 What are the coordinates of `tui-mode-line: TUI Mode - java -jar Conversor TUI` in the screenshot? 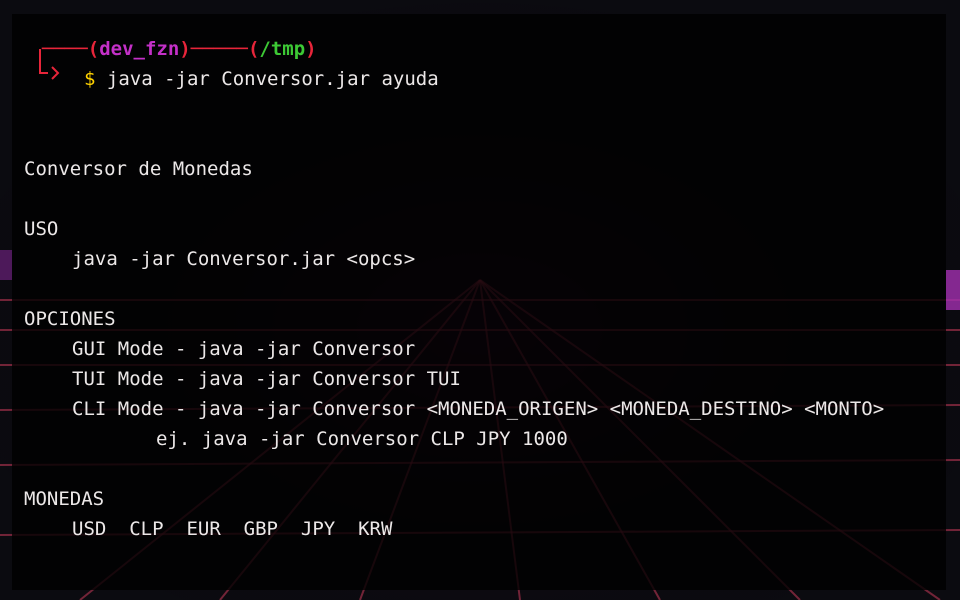 It's located at (266, 379).